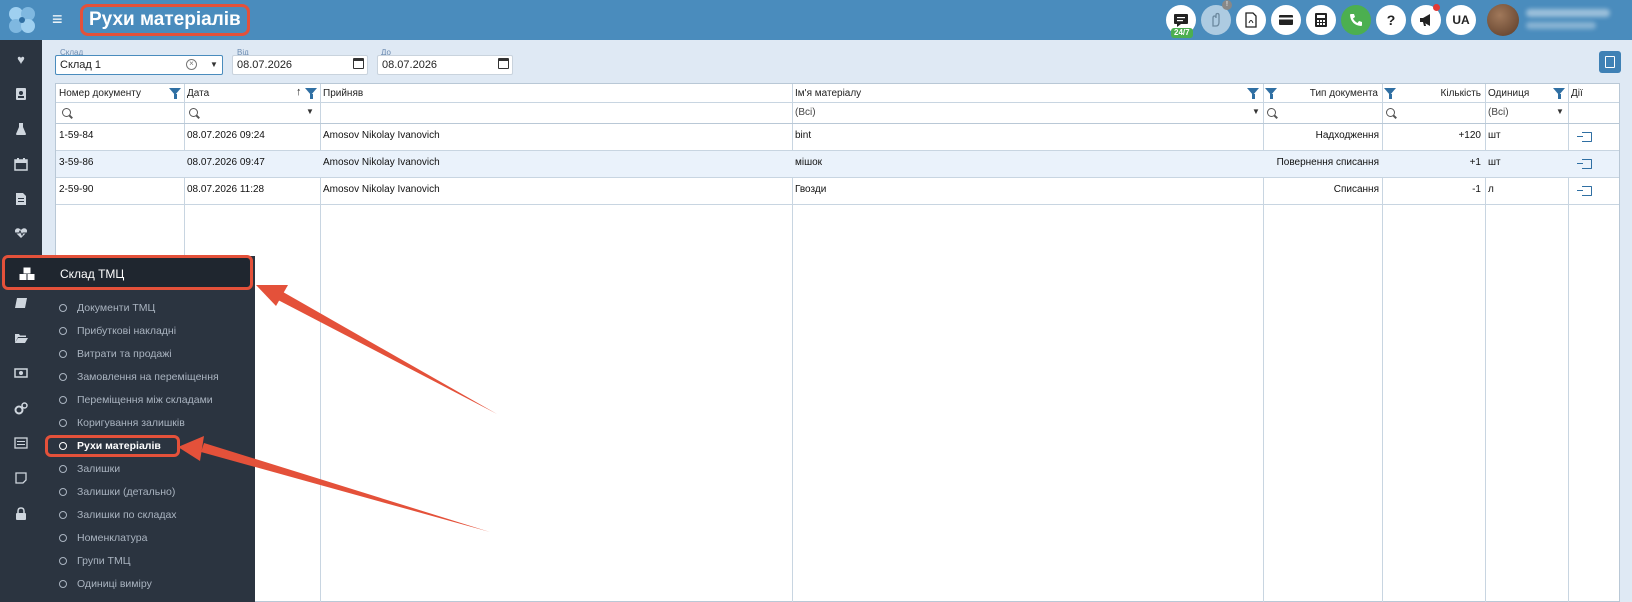 The image size is (1632, 602). I want to click on clear-icon: ×, so click(191, 64).